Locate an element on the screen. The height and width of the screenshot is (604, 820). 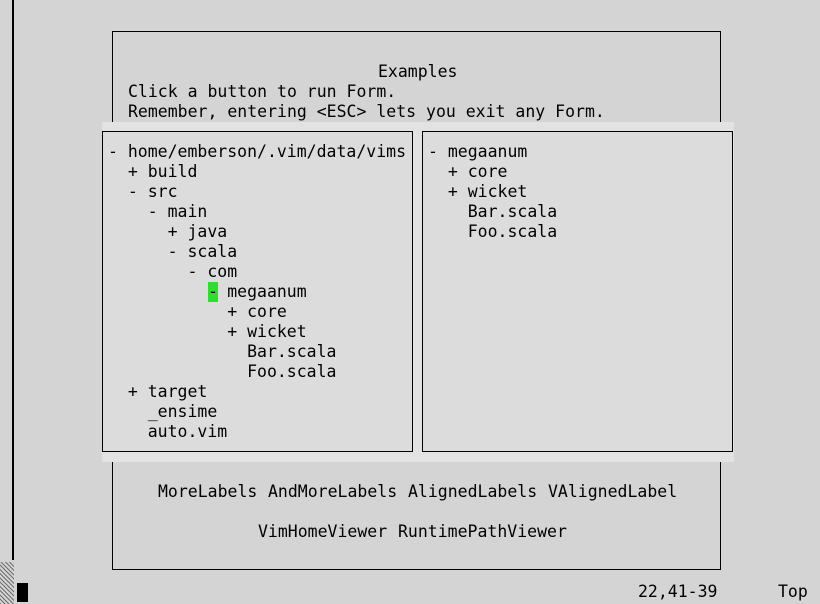
tree-cursor: - is located at coordinates (213, 292).